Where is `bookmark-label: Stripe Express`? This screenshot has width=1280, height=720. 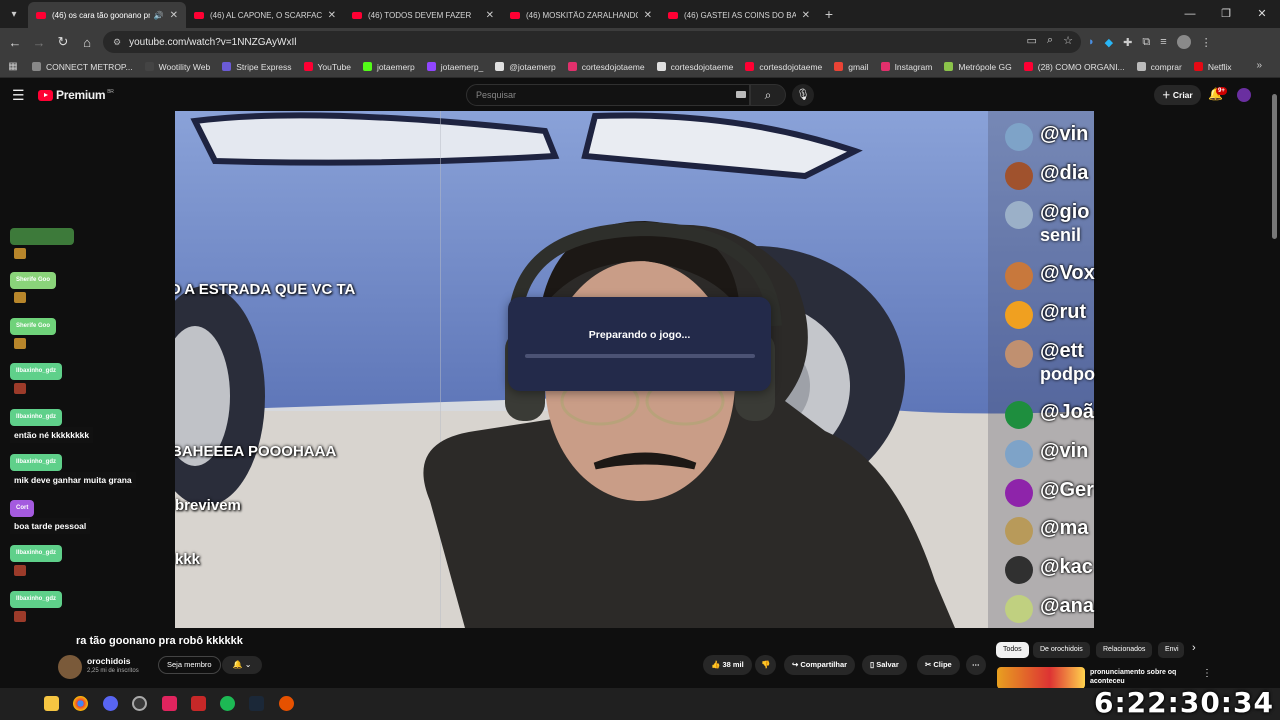 bookmark-label: Stripe Express is located at coordinates (264, 66).